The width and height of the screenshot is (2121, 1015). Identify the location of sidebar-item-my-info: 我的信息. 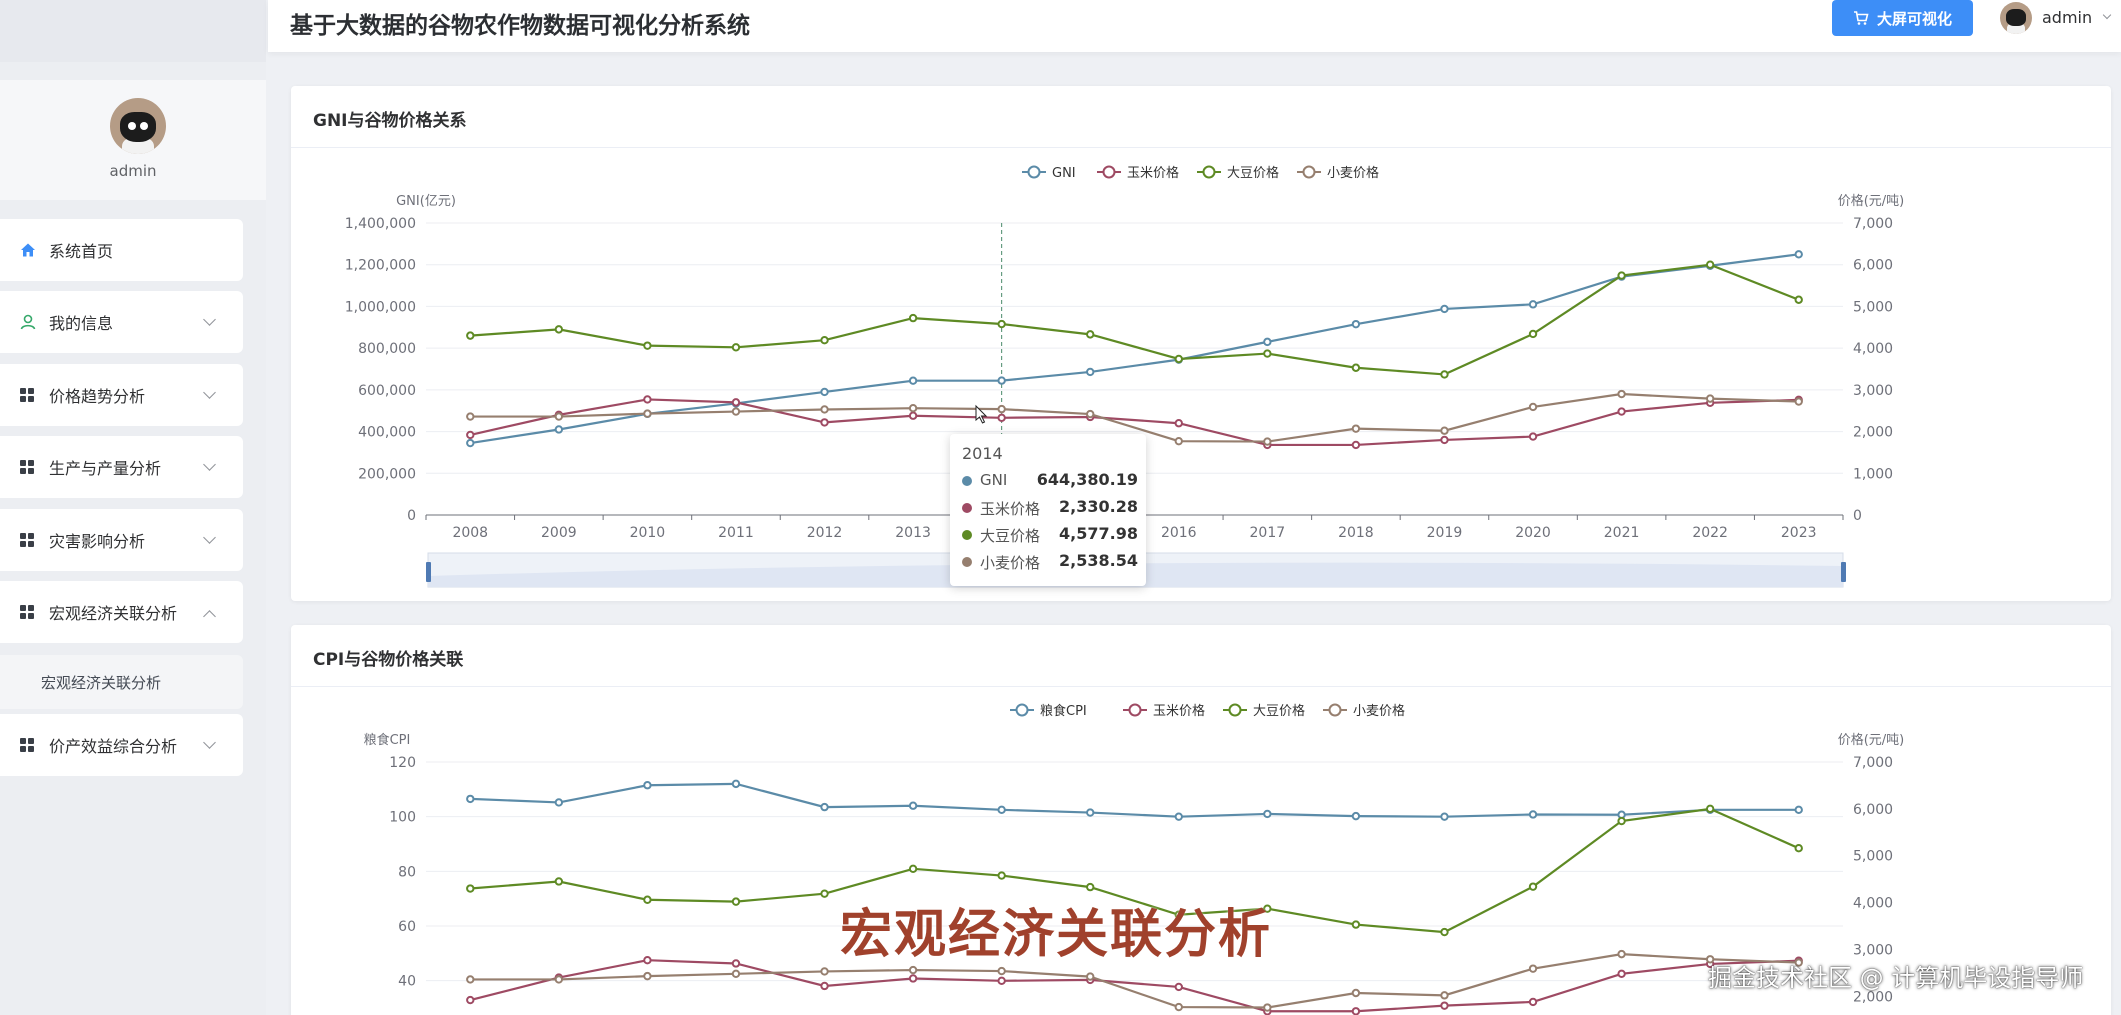
(121, 322).